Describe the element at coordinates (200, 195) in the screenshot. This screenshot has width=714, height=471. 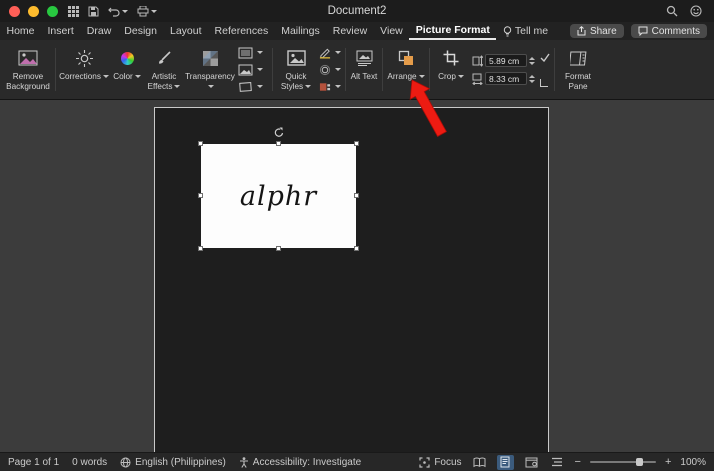
I see `resize-handle-w` at that location.